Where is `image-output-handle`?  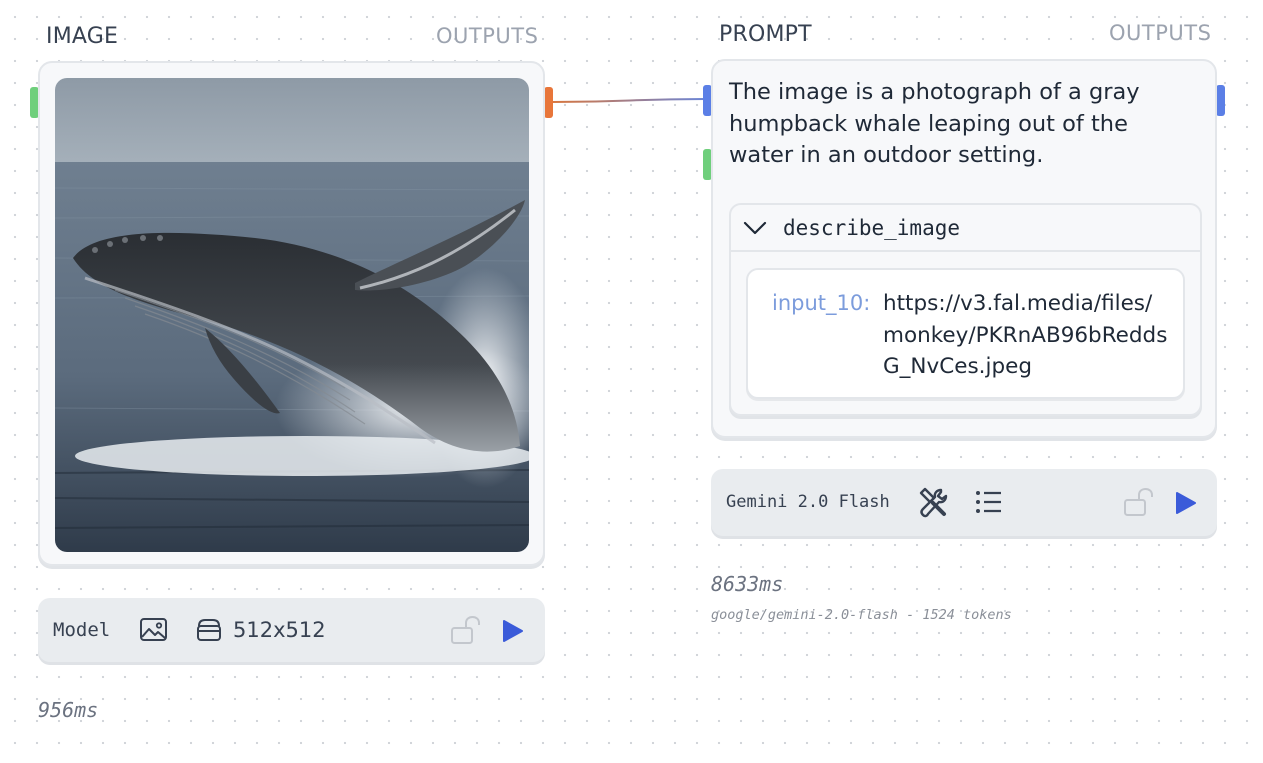 image-output-handle is located at coordinates (548, 102).